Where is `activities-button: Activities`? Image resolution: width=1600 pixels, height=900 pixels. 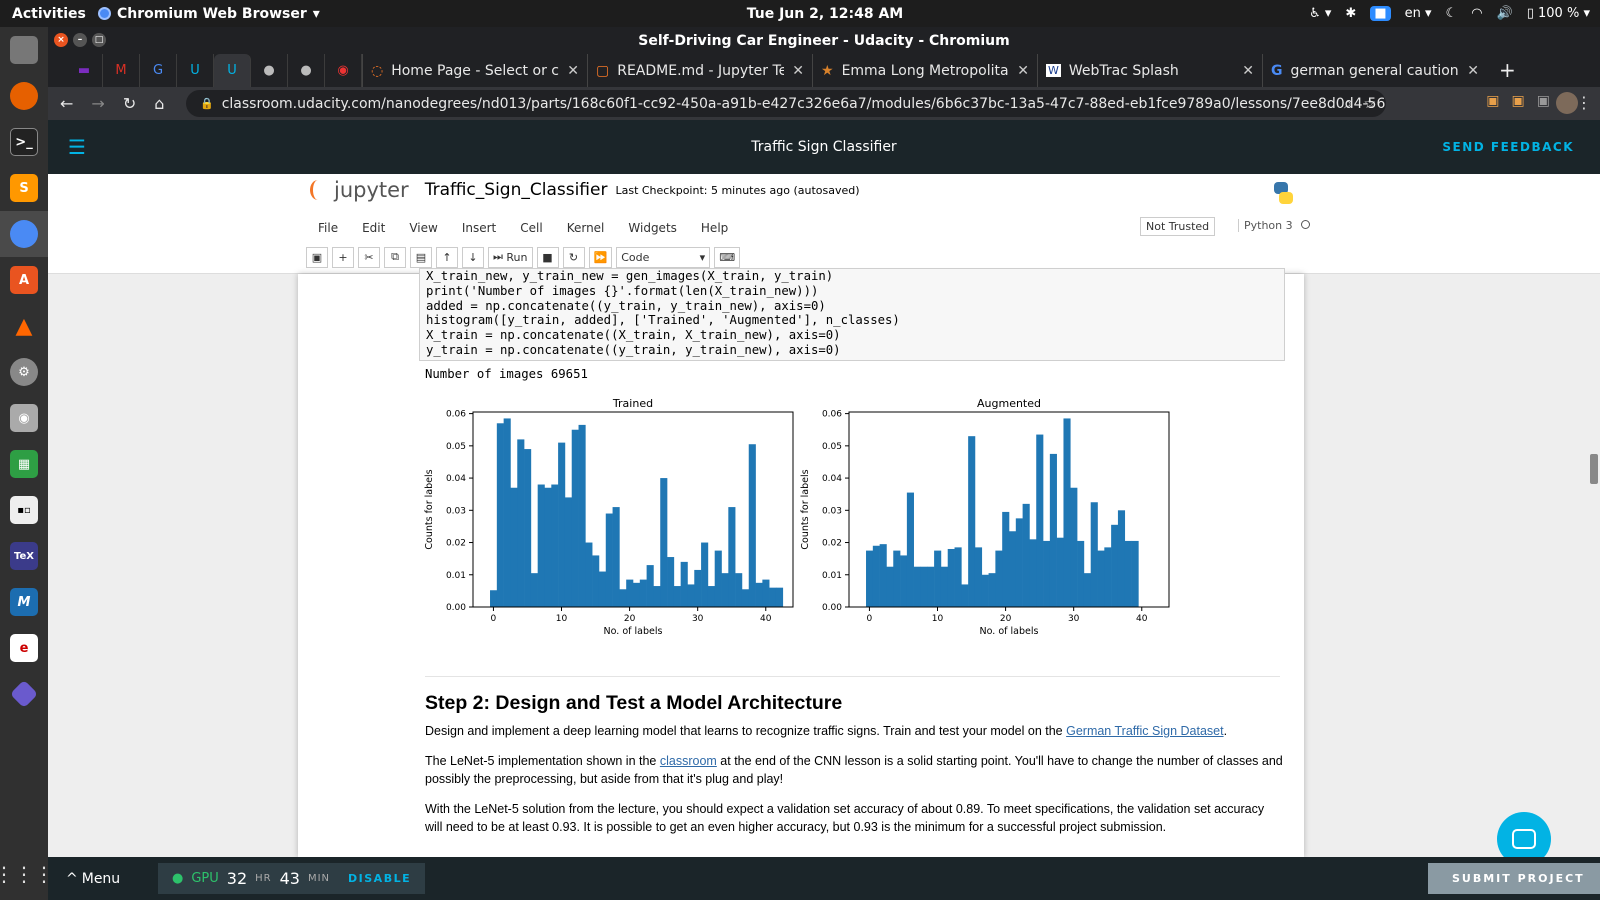
activities-button: Activities is located at coordinates (49, 14).